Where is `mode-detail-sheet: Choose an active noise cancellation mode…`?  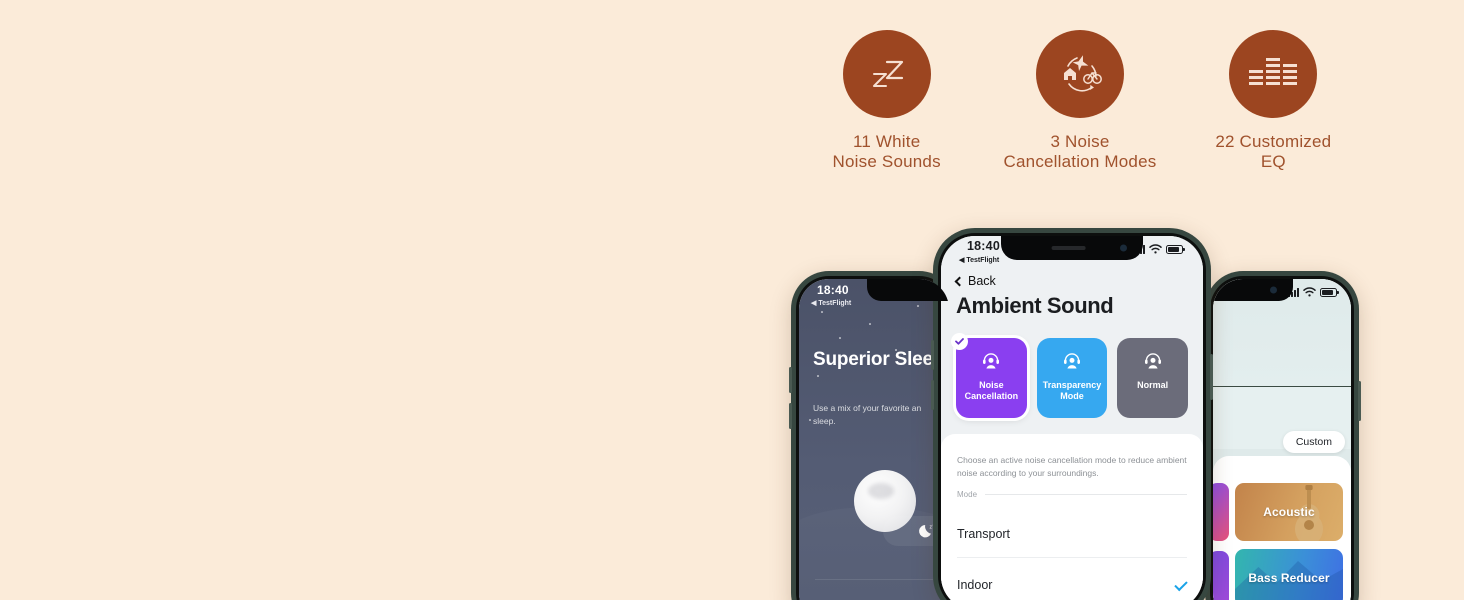 mode-detail-sheet: Choose an active noise cancellation mode… is located at coordinates (1072, 517).